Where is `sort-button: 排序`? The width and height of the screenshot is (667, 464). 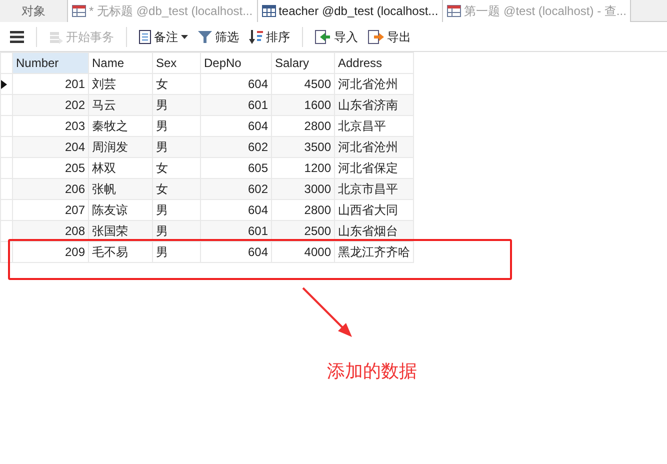
sort-button: 排序 is located at coordinates (269, 36).